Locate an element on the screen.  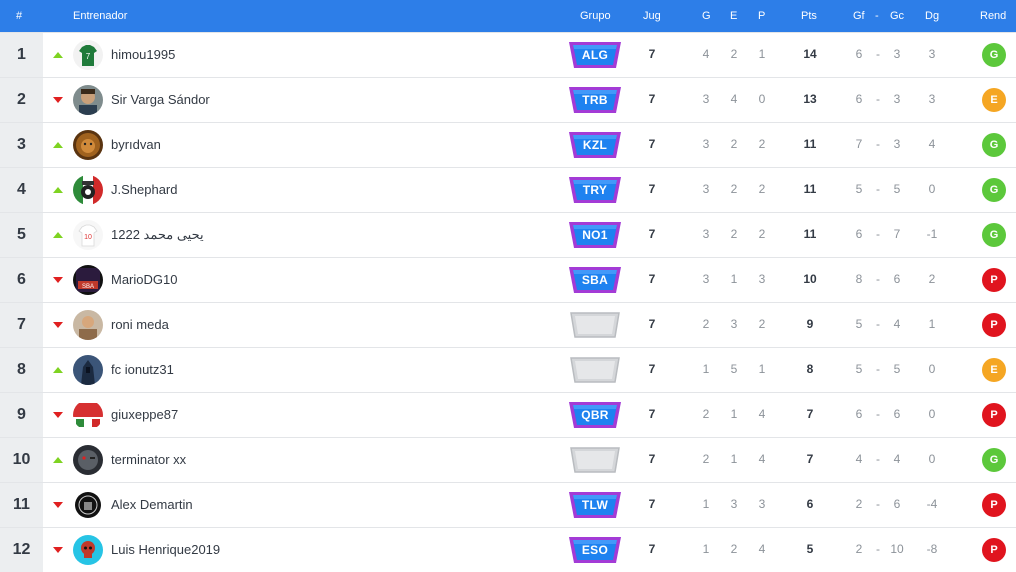
group-code: TRB is located at coordinates (595, 100).